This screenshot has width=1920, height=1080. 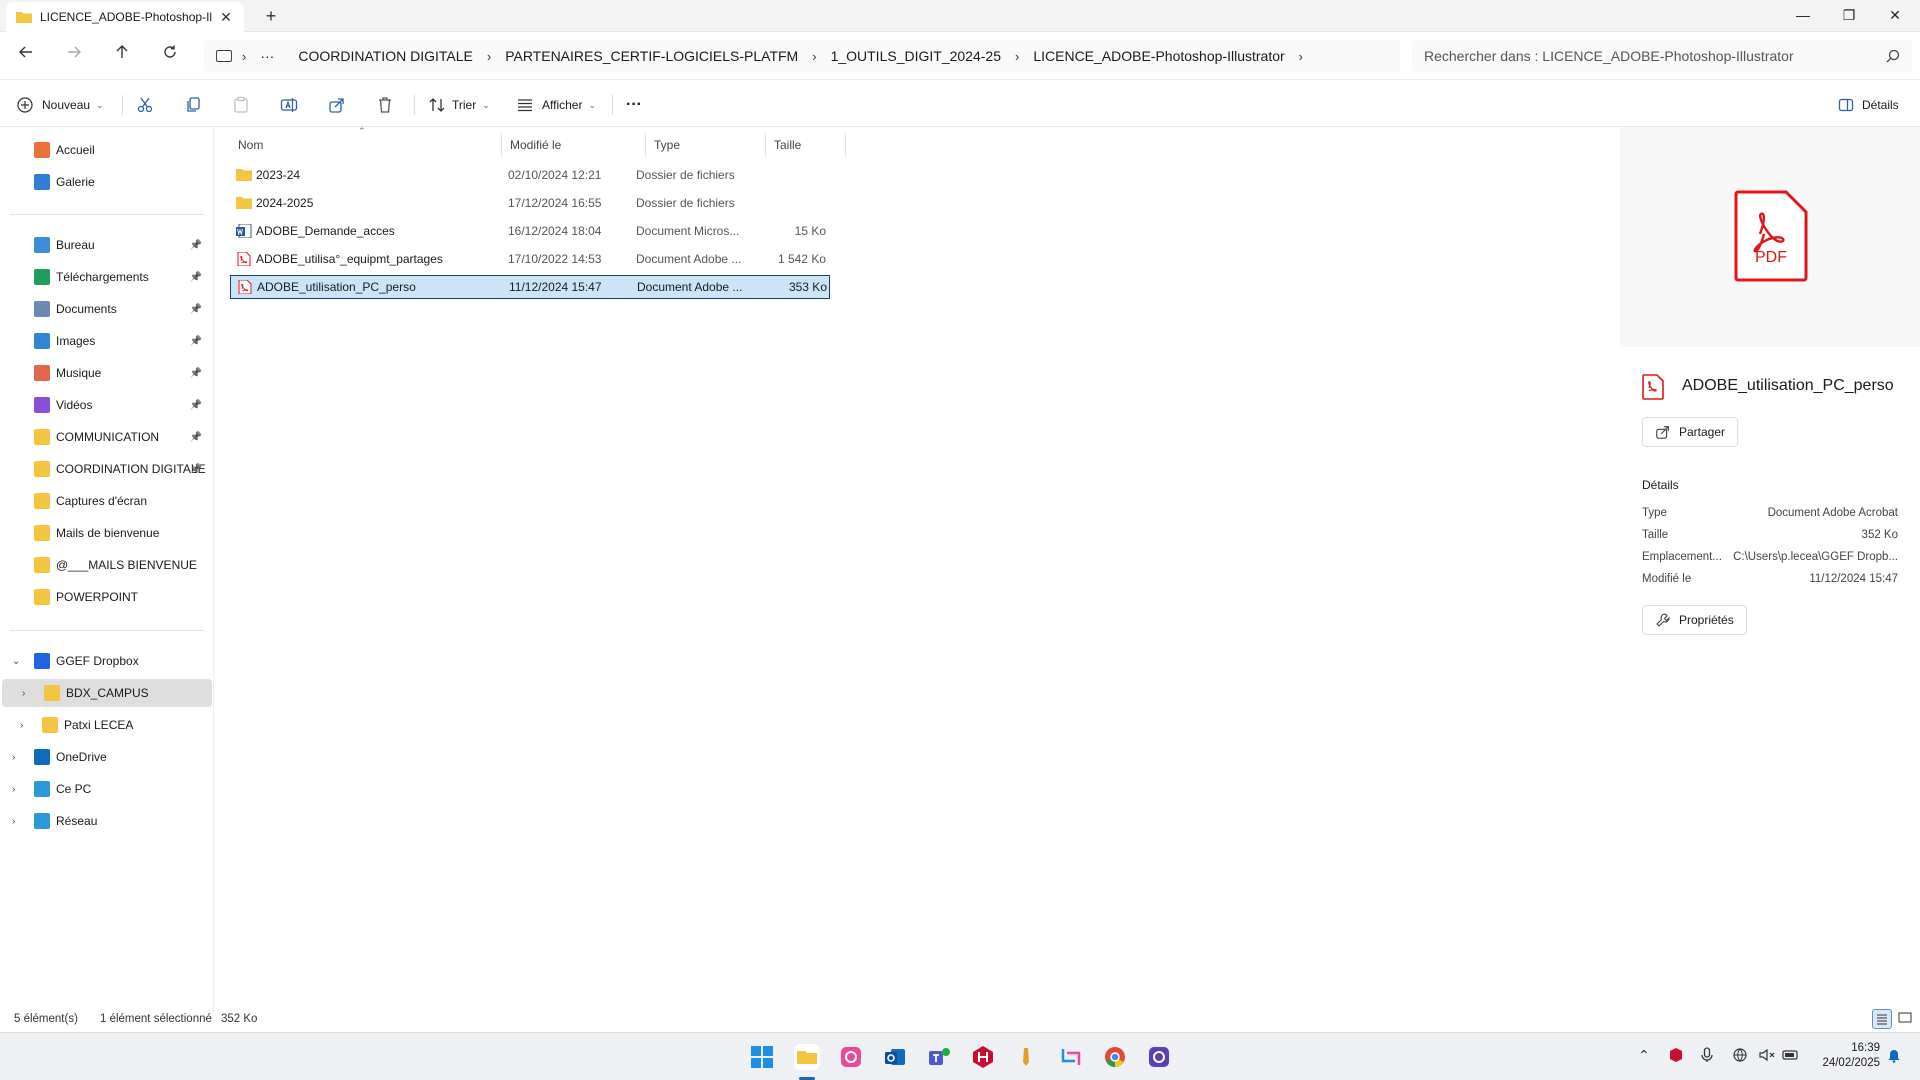 What do you see at coordinates (806, 145) in the screenshot?
I see `column-header-size: Taille` at bounding box center [806, 145].